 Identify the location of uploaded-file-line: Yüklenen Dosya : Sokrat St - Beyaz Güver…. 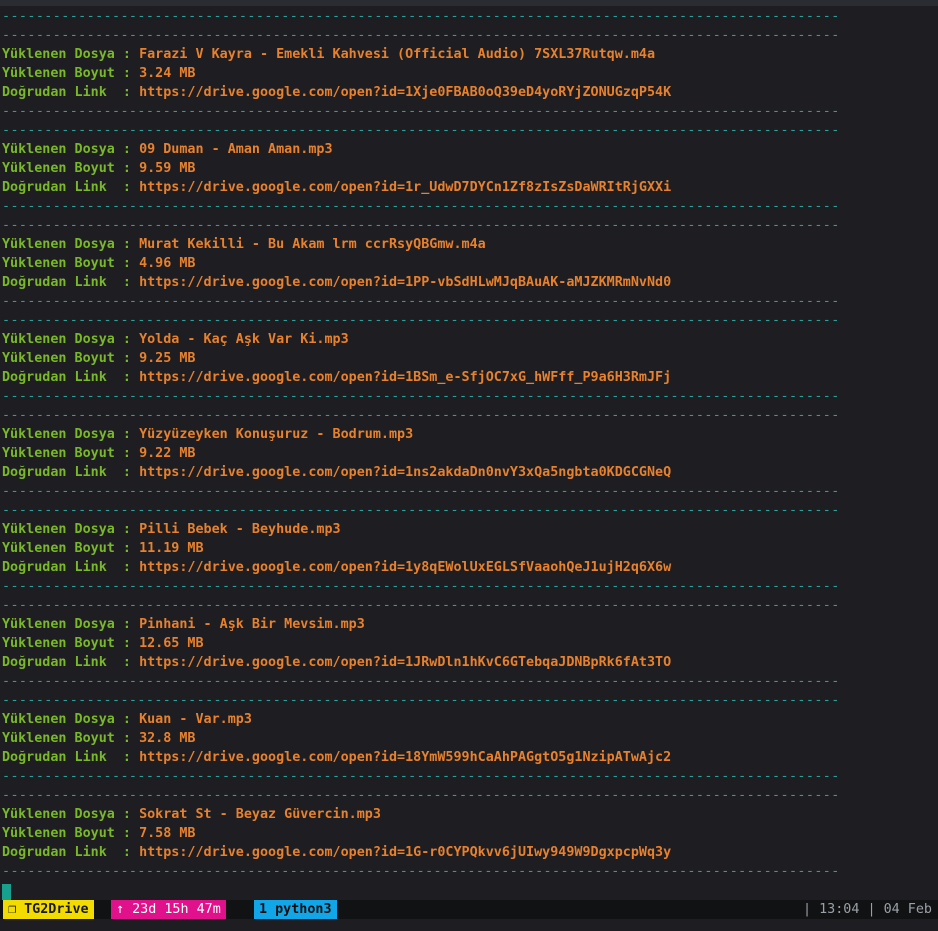
(469, 814).